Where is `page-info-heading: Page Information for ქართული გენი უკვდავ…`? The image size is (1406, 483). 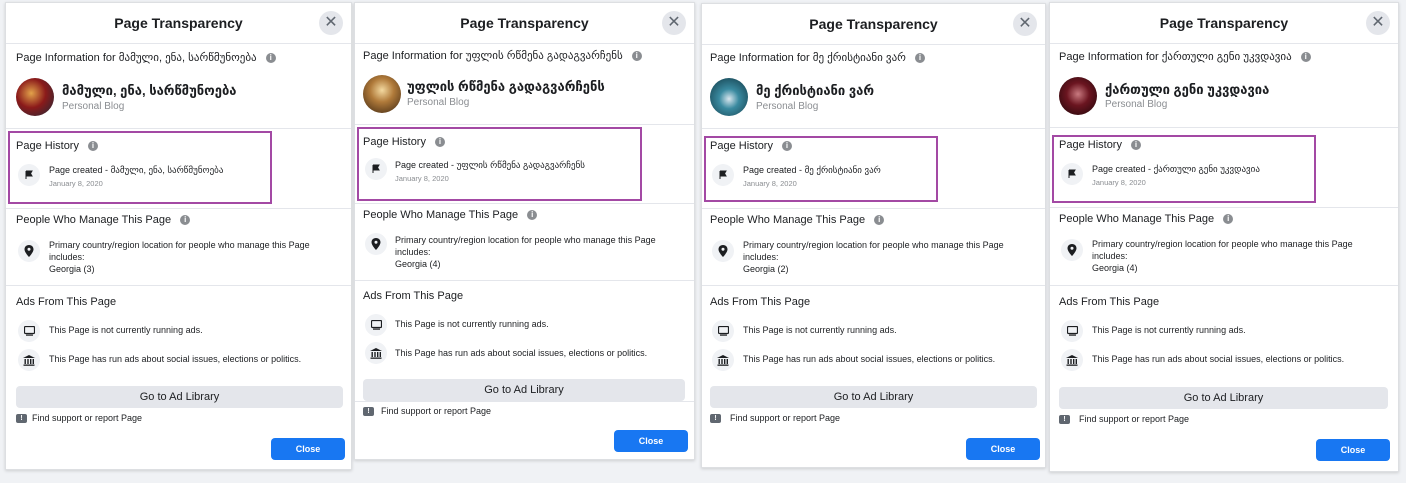 page-info-heading: Page Information for ქართული გენი უკვდავ… is located at coordinates (1185, 56).